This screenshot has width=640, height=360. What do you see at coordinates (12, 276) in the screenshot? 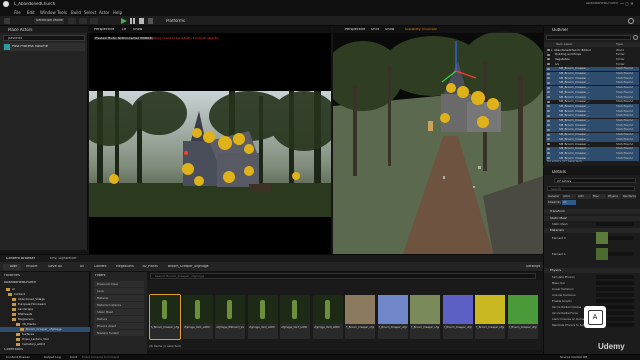
I see `favorites-header: Favorites` at bounding box center [12, 276].